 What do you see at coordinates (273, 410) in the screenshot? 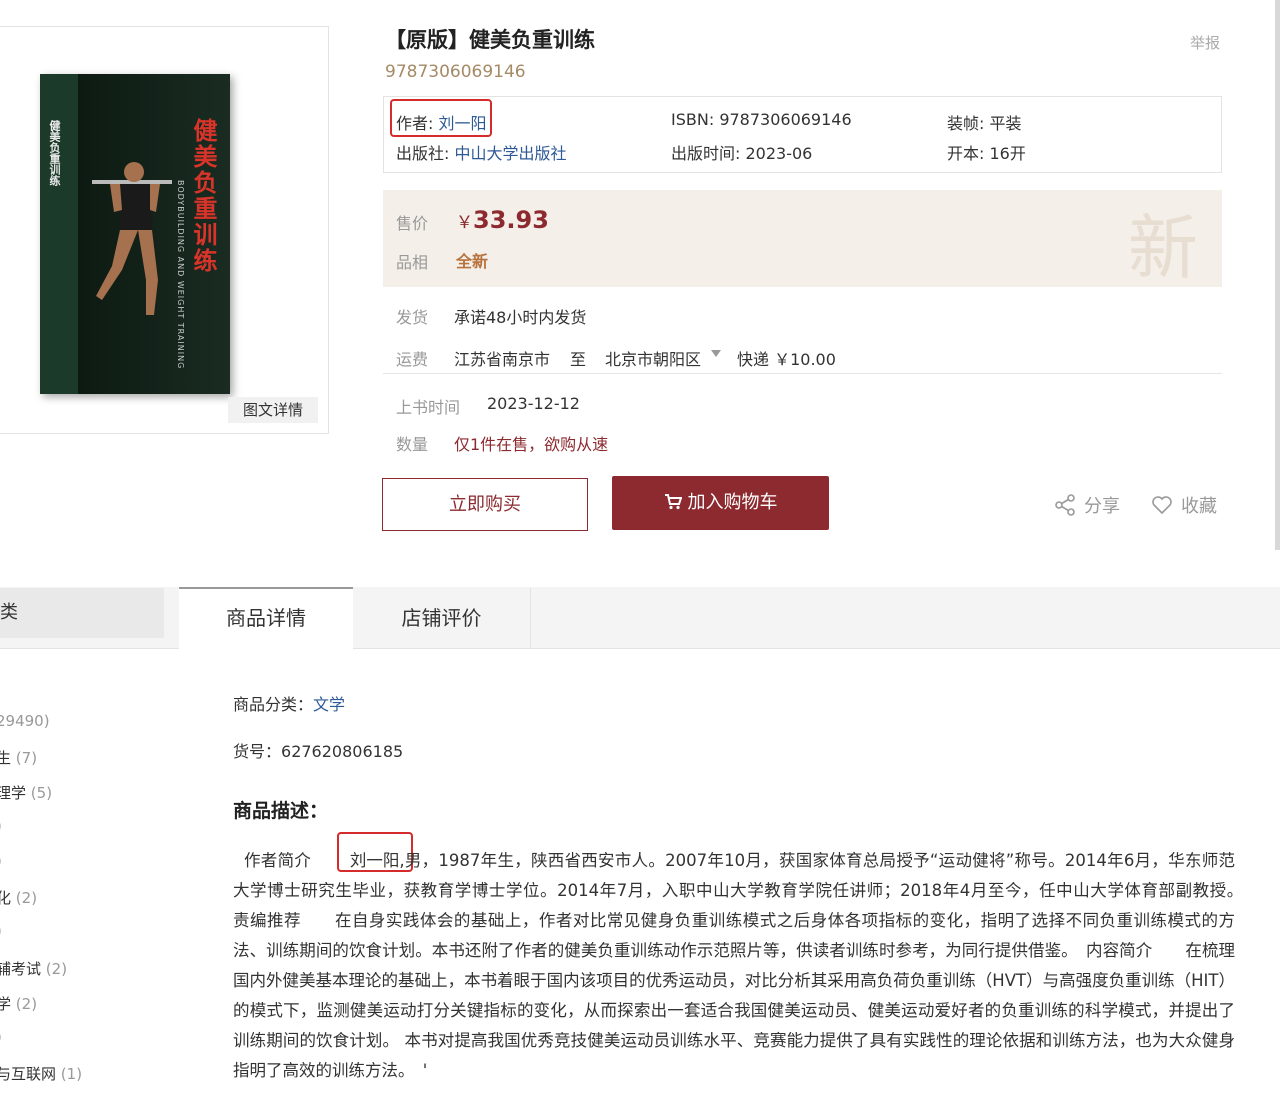
I see `image-detail-button: 图文详情` at bounding box center [273, 410].